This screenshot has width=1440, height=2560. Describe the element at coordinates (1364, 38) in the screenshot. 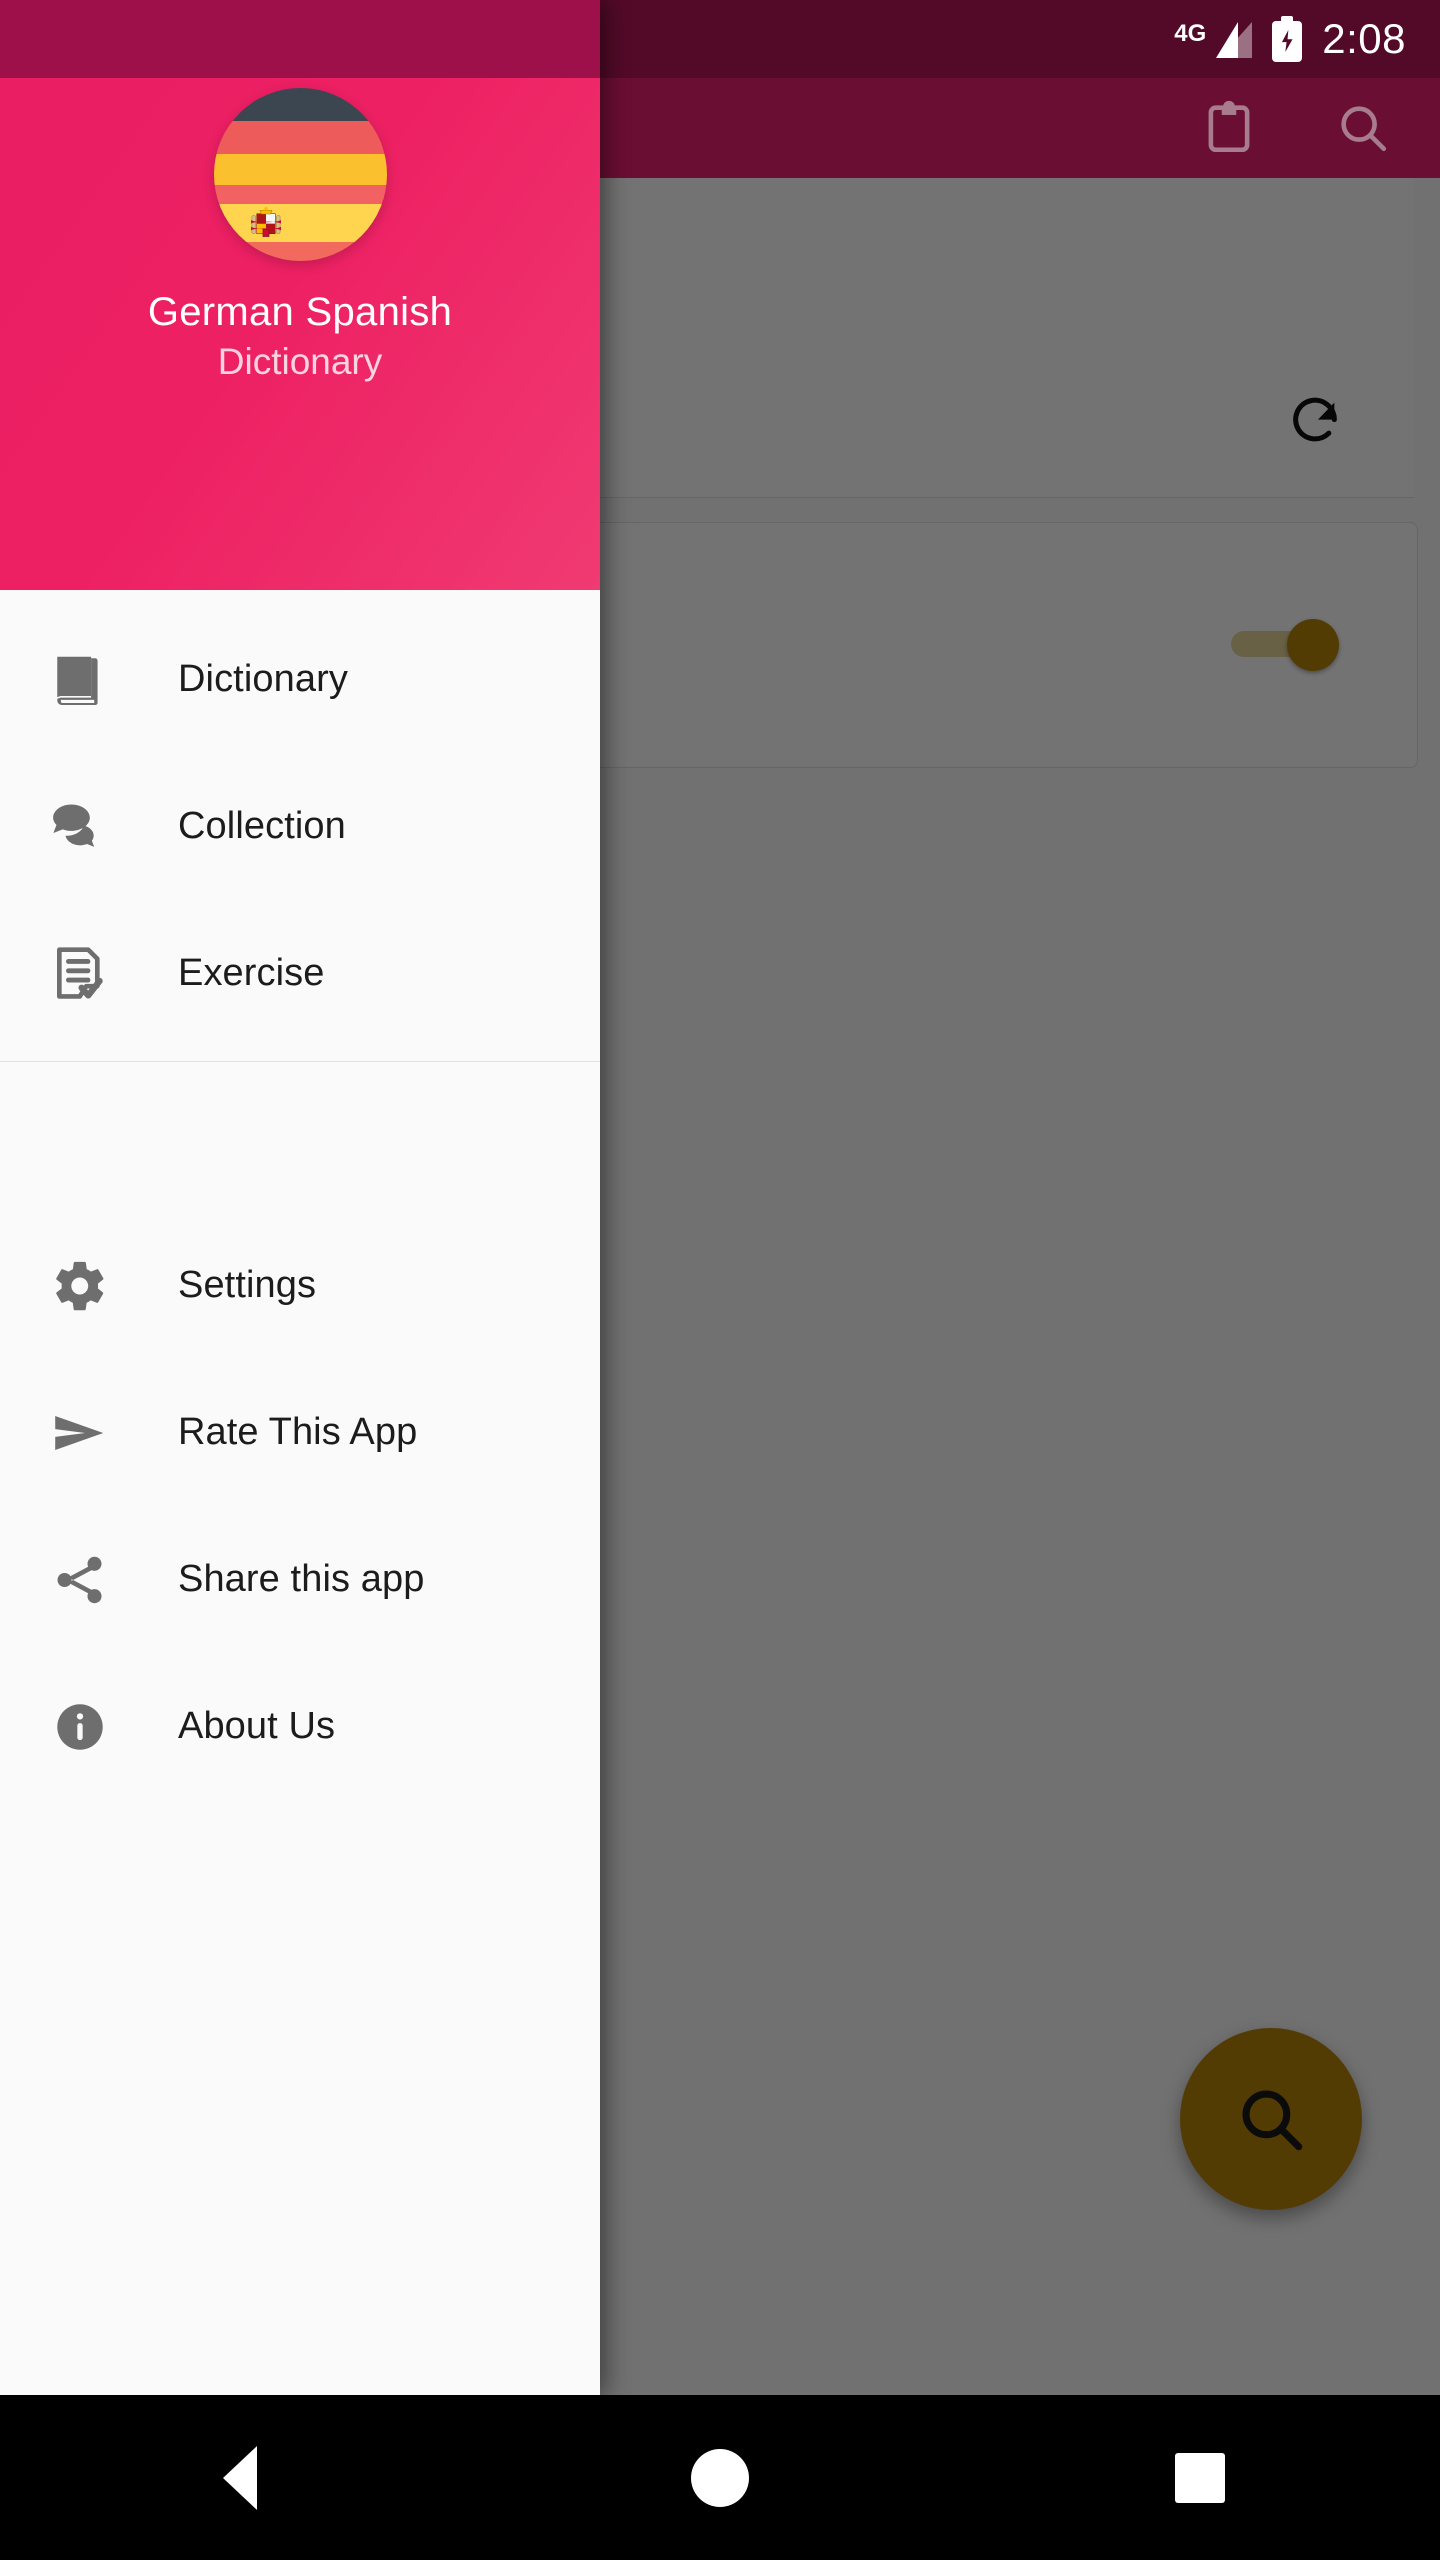

I see `clock-time: 2:08` at that location.